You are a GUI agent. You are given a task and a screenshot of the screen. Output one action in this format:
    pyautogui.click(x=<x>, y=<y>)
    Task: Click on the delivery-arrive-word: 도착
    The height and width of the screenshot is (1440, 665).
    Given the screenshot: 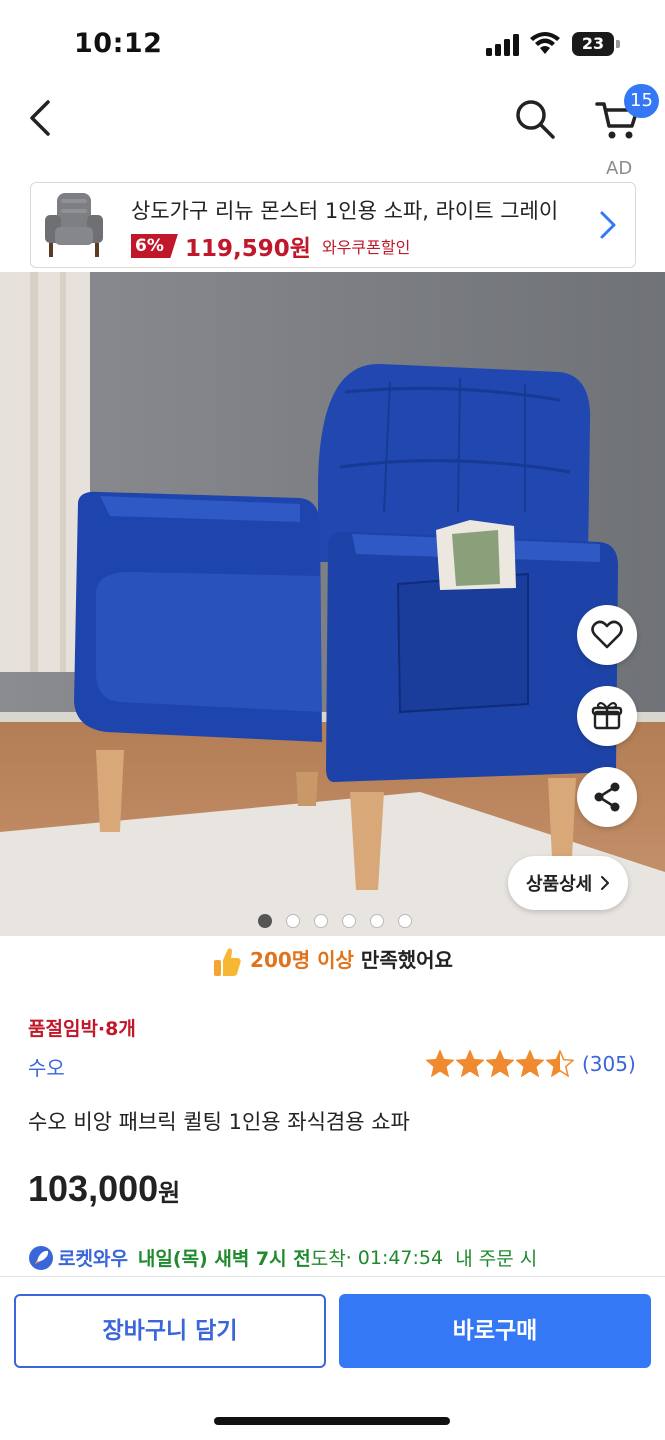 What is the action you would take?
    pyautogui.click(x=328, y=1259)
    